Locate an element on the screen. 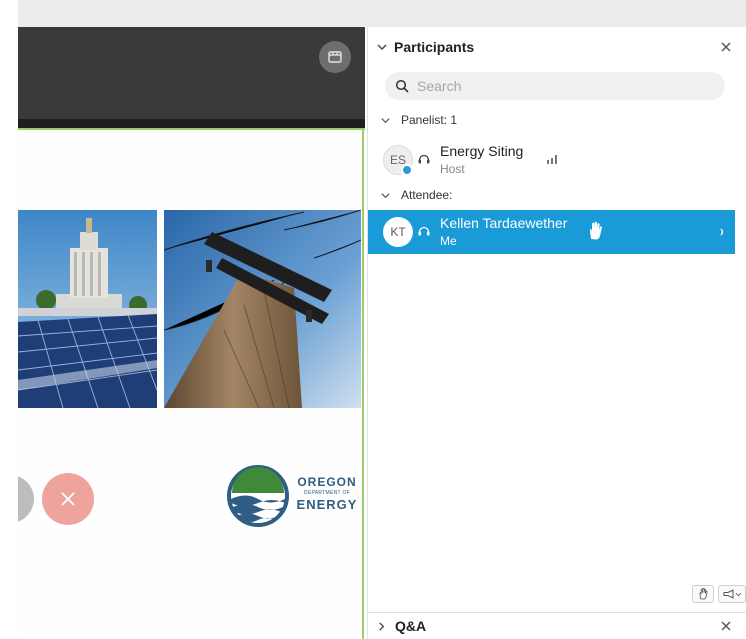 This screenshot has height=639, width=746. logo-wordmark: OREGON DEPARTMENT OF ENERGY is located at coordinates (327, 493).